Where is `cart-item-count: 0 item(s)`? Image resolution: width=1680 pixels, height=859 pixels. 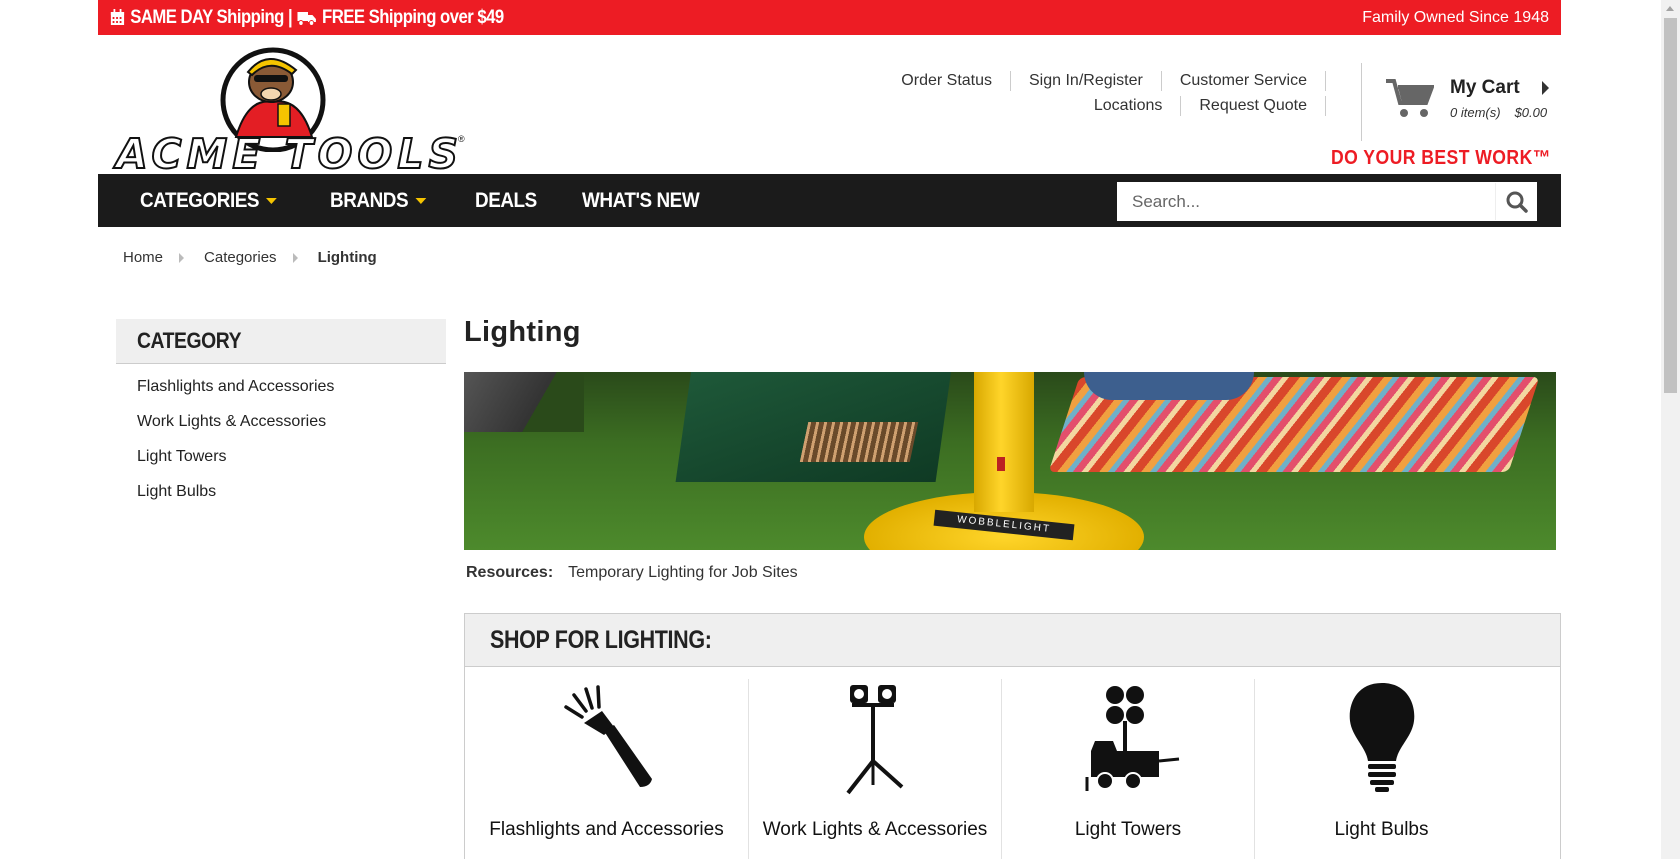
cart-item-count: 0 item(s) is located at coordinates (1475, 112).